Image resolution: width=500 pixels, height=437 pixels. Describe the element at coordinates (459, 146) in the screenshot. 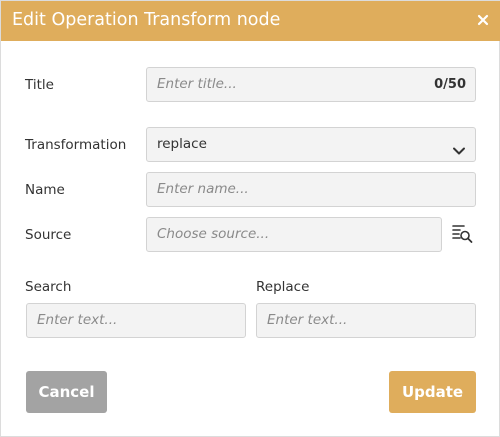

I see `chevron-down-icon` at that location.